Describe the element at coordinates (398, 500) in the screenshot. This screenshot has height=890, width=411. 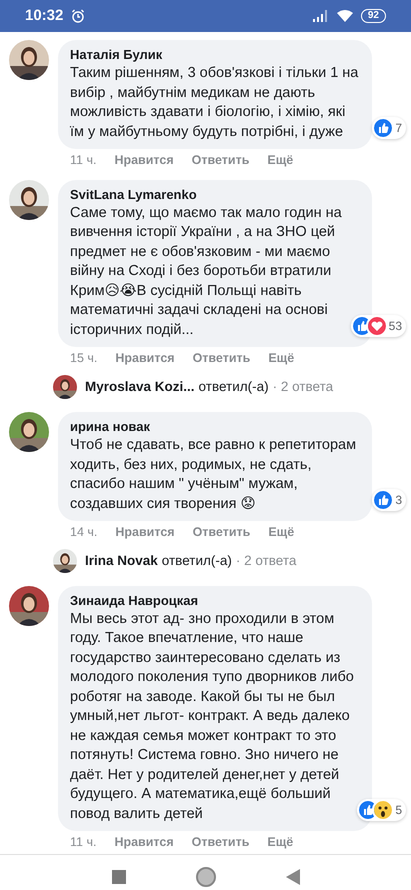
I see `reaction-count: 3` at that location.